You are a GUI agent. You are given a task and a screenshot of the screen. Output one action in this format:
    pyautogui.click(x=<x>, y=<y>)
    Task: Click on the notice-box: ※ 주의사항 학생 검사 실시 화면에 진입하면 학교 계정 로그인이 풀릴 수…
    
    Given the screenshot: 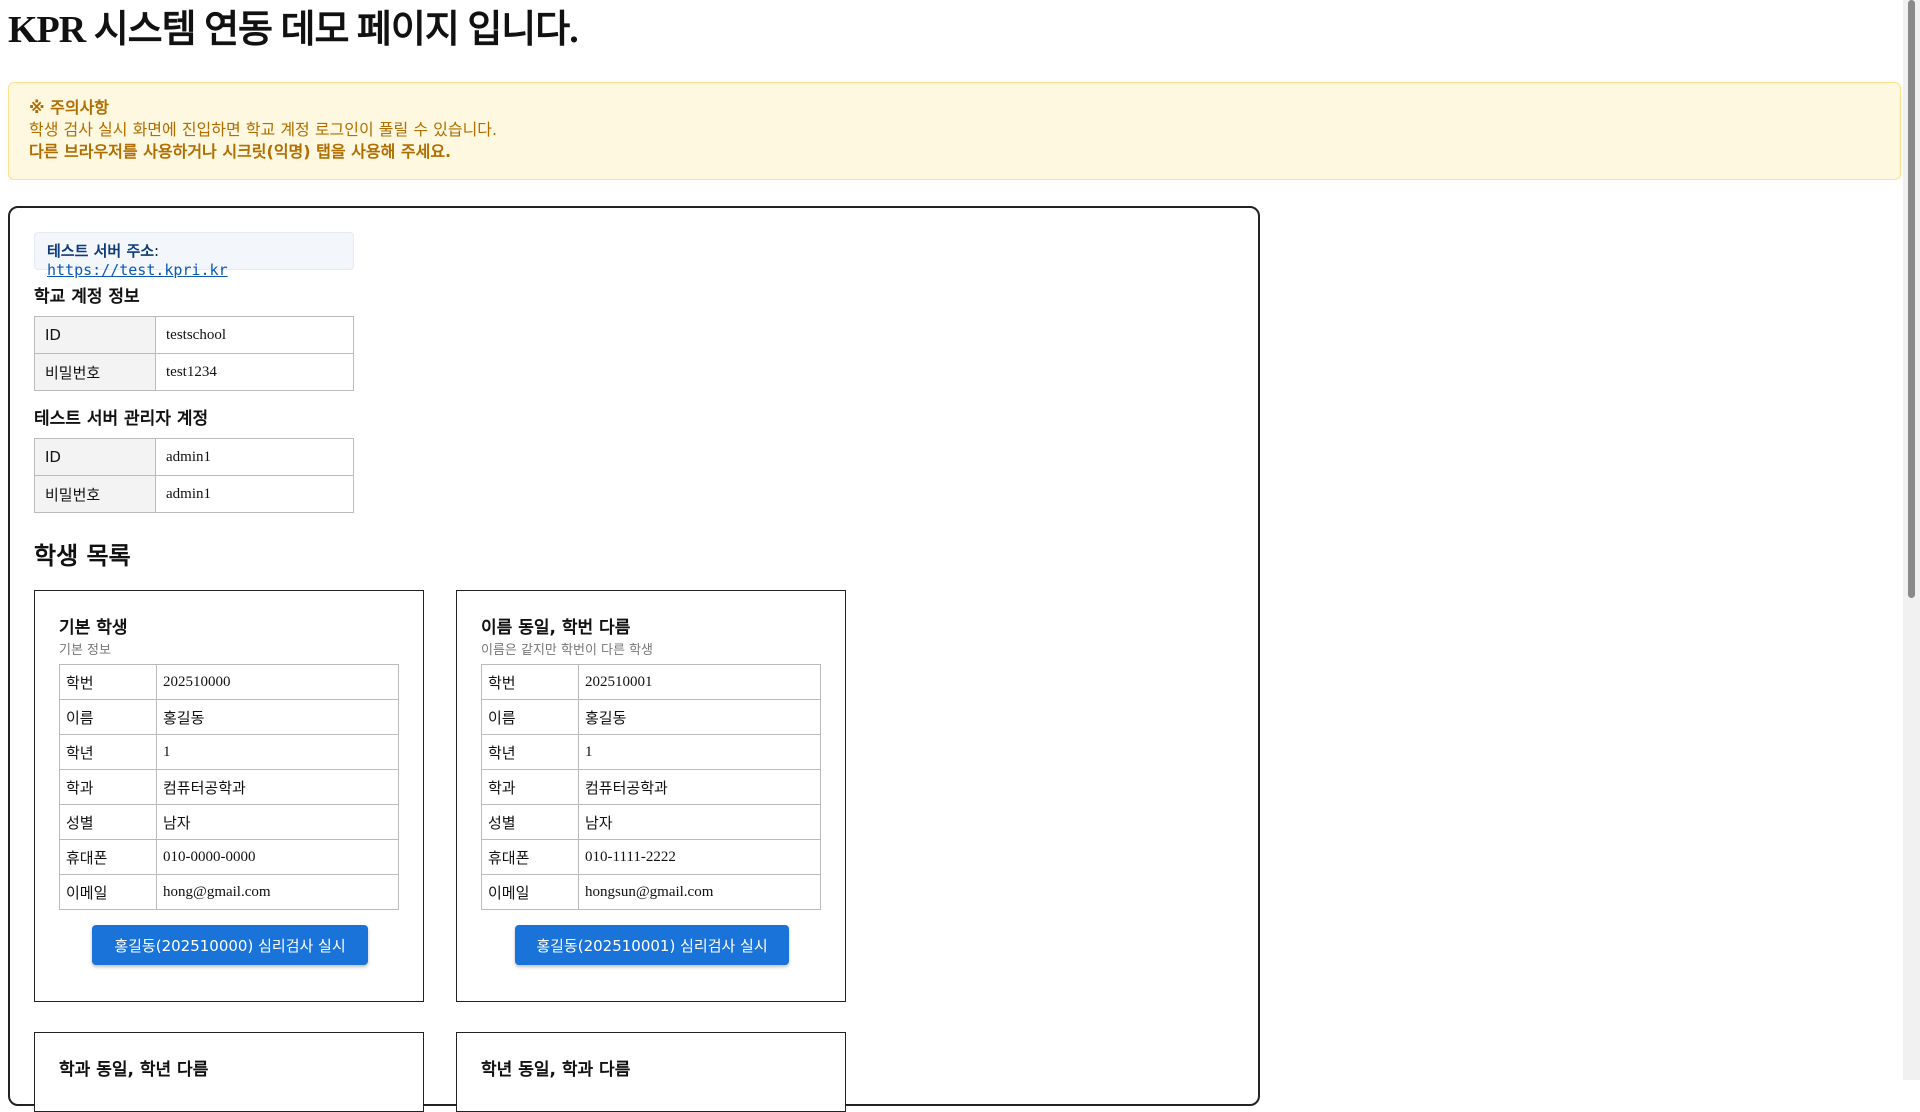 What is the action you would take?
    pyautogui.click(x=954, y=131)
    